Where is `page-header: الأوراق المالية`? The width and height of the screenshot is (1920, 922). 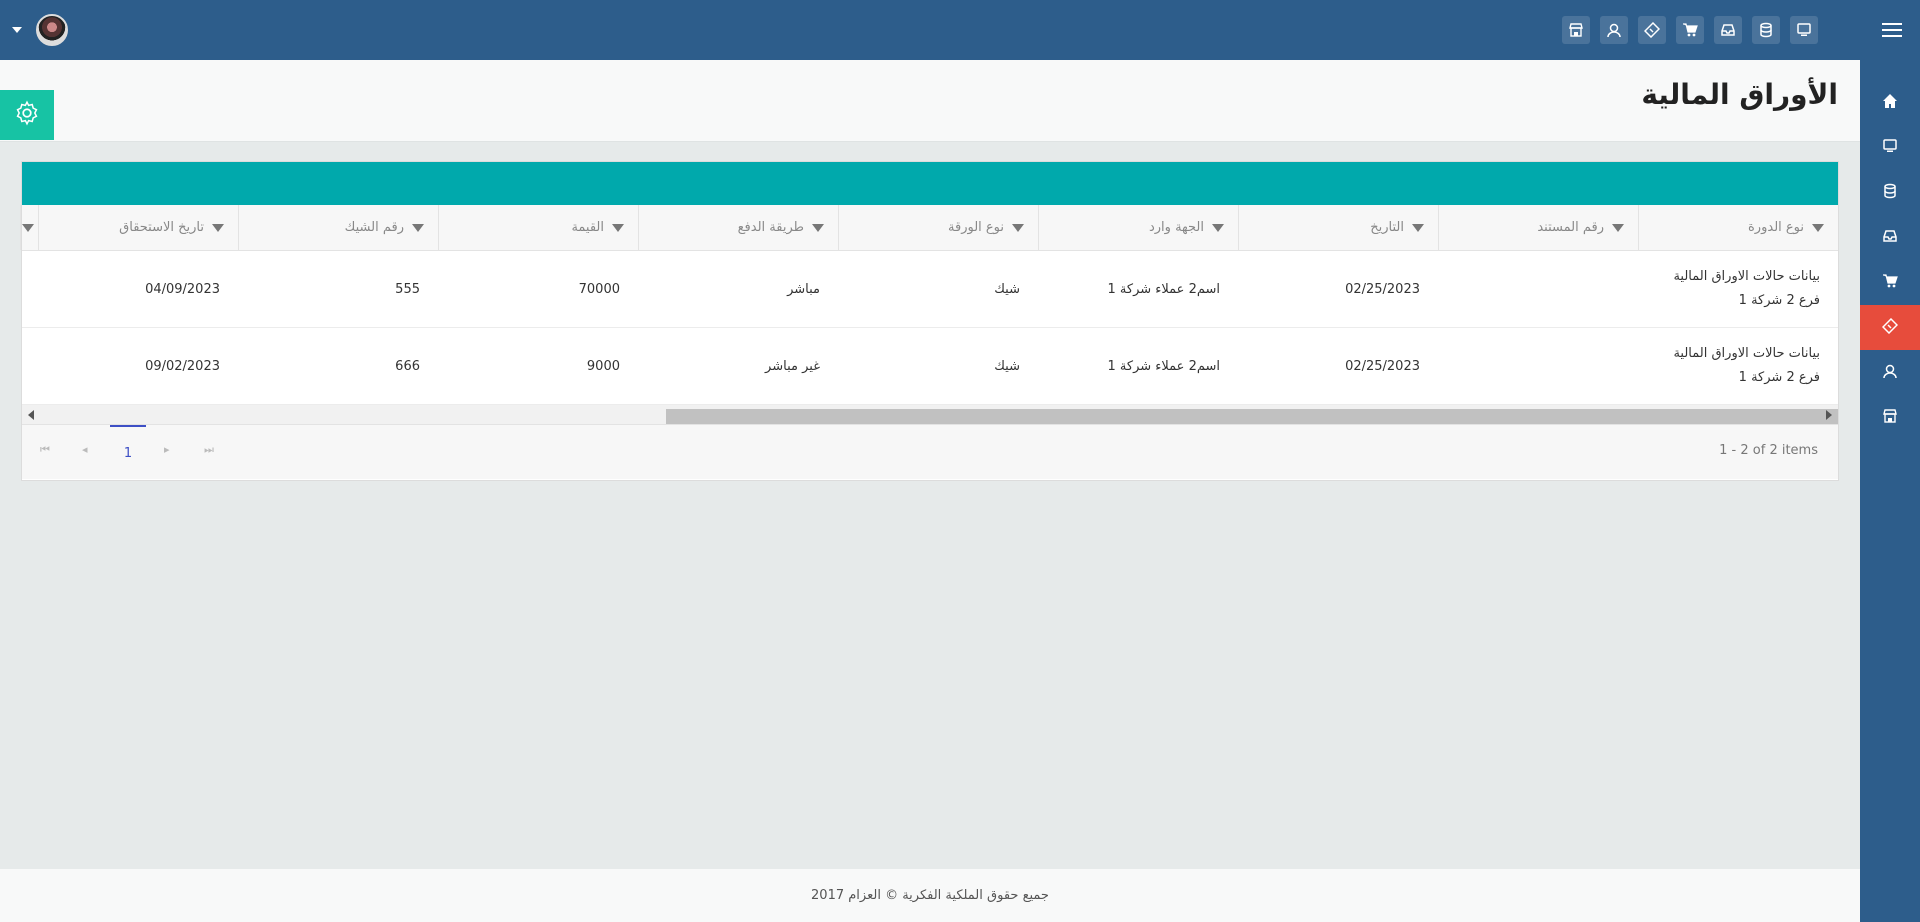 page-header: الأوراق المالية is located at coordinates (930, 101).